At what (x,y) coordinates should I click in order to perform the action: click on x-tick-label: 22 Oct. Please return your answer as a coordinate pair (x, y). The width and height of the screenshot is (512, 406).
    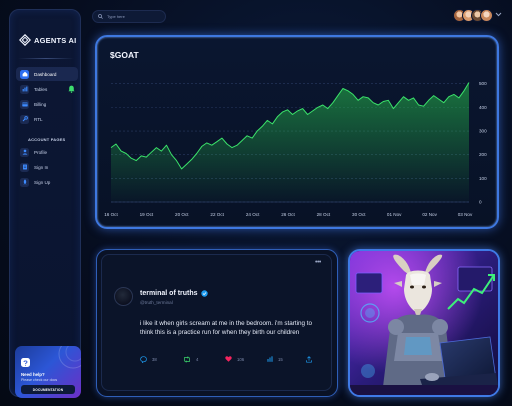
    Looking at the image, I should click on (217, 214).